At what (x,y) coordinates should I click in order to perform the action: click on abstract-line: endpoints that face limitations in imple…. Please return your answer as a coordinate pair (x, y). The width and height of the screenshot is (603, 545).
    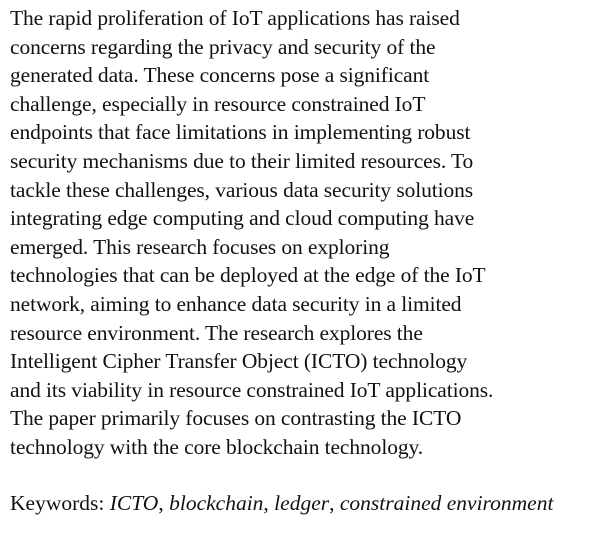
    Looking at the image, I should click on (240, 132).